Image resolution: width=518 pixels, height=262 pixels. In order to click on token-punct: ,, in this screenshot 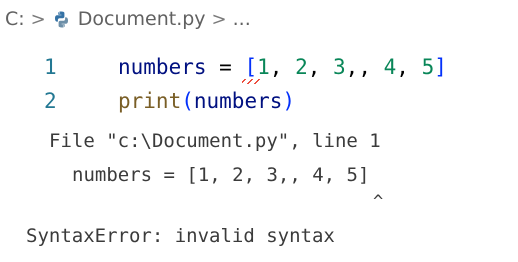, I will do `click(364, 67)`.